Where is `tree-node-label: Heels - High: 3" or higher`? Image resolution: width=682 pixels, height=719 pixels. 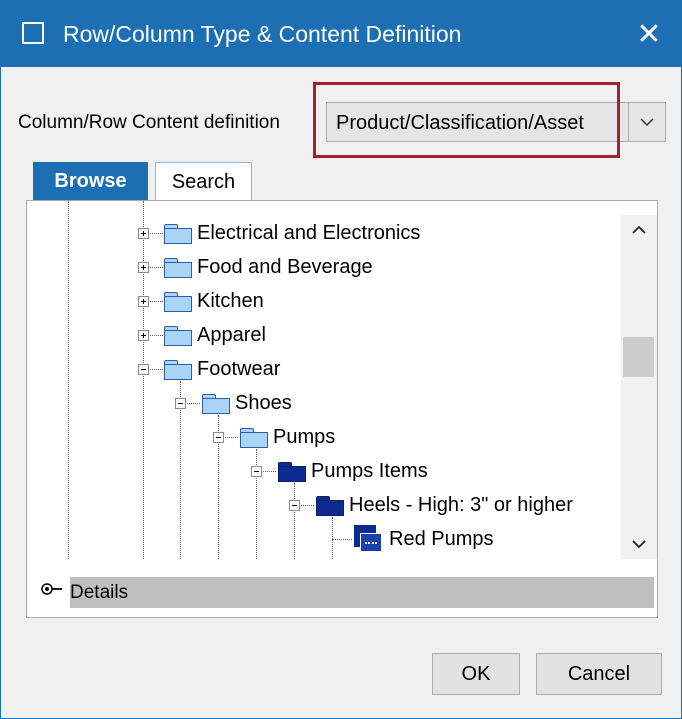
tree-node-label: Heels - High: 3" or higher is located at coordinates (461, 505).